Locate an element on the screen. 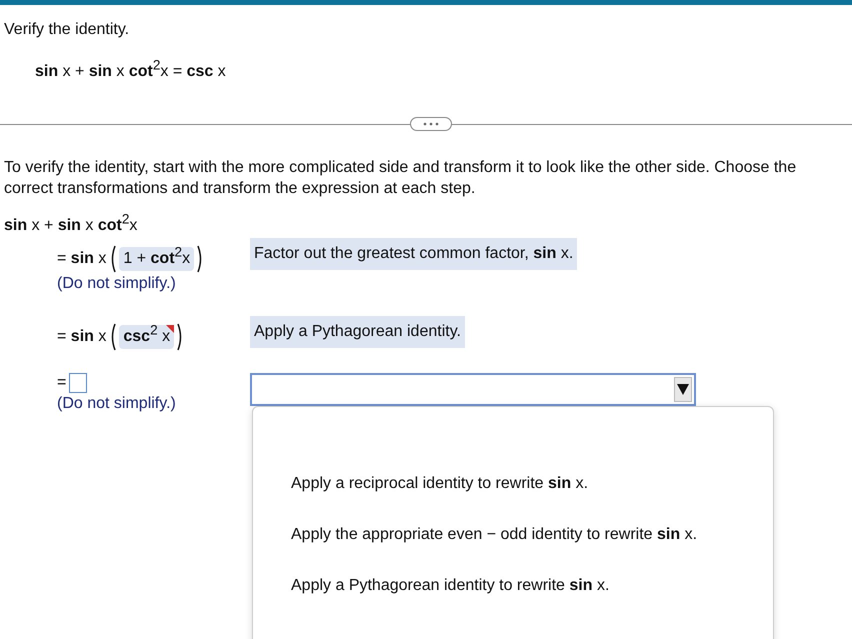 The width and height of the screenshot is (852, 639). menu-option: Apply the appropriate even − odd identity to rewrite sin x. is located at coordinates (494, 535).